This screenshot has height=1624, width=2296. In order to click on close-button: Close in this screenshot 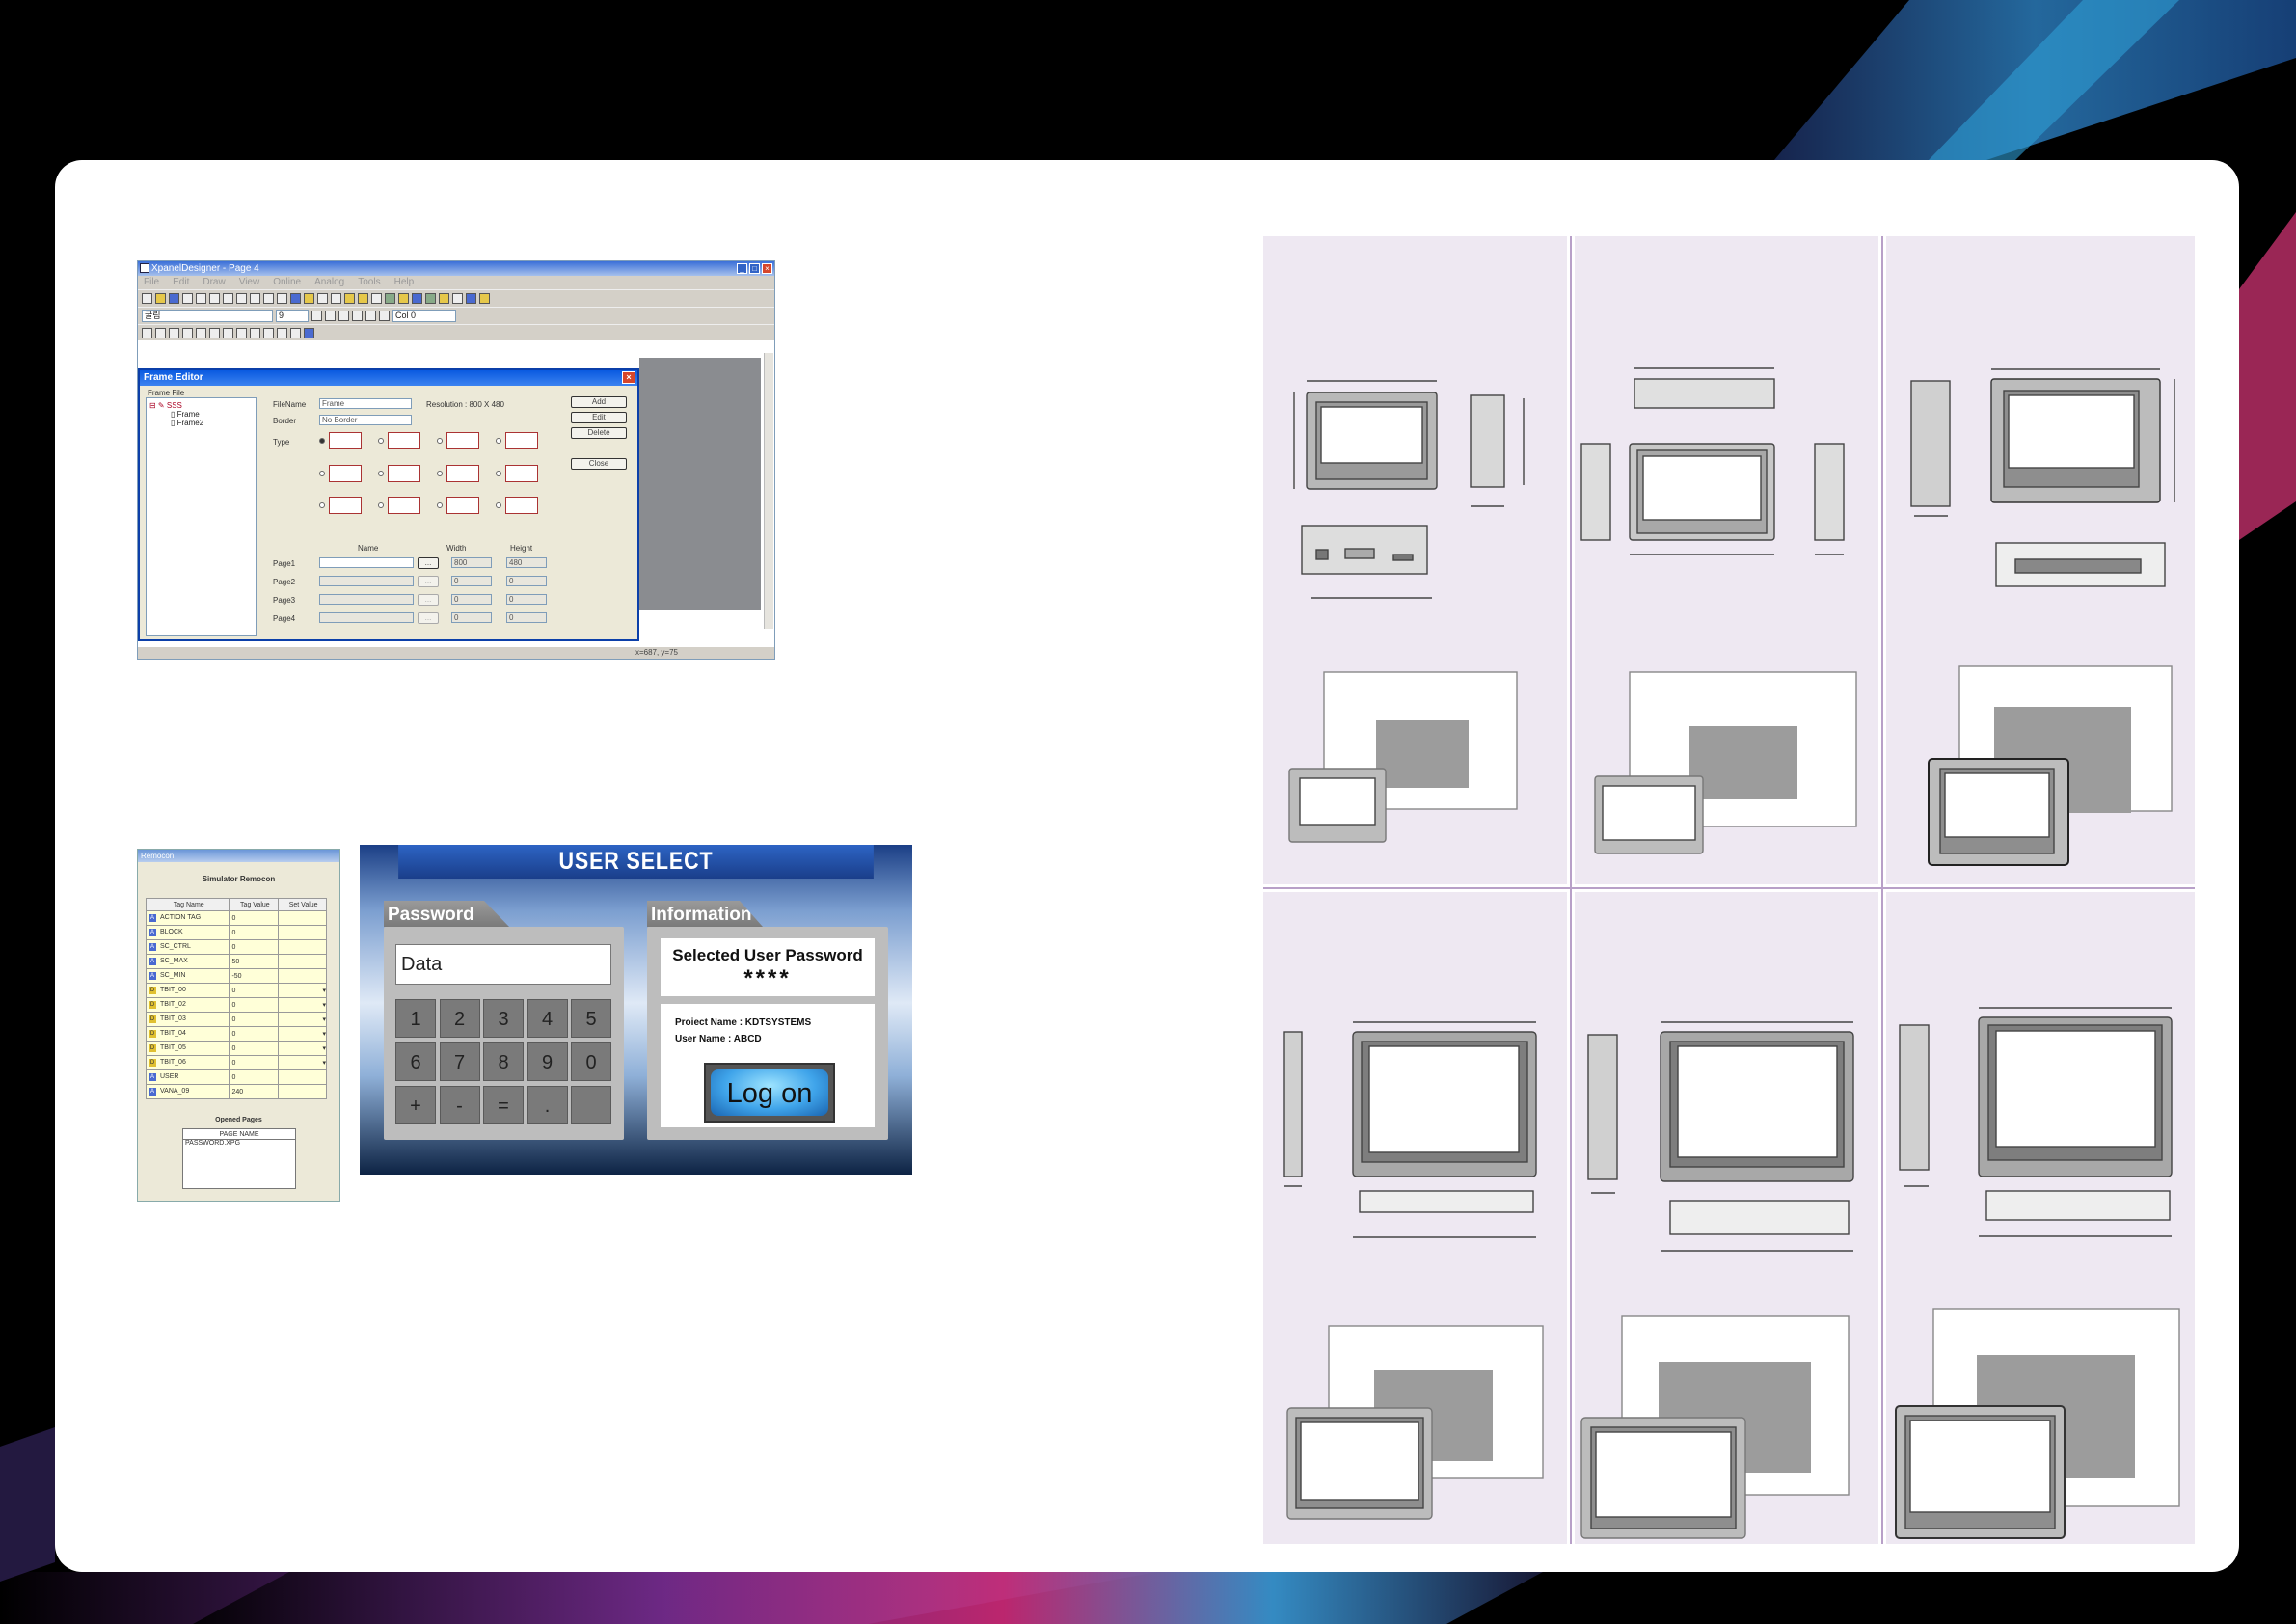, I will do `click(599, 464)`.